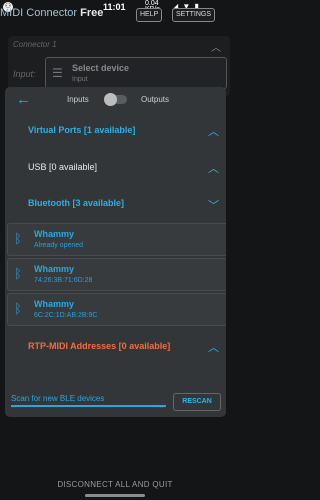 The height and width of the screenshot is (500, 320). What do you see at coordinates (63, 280) in the screenshot?
I see `device-address: 74:26:3B:71:6D:28` at bounding box center [63, 280].